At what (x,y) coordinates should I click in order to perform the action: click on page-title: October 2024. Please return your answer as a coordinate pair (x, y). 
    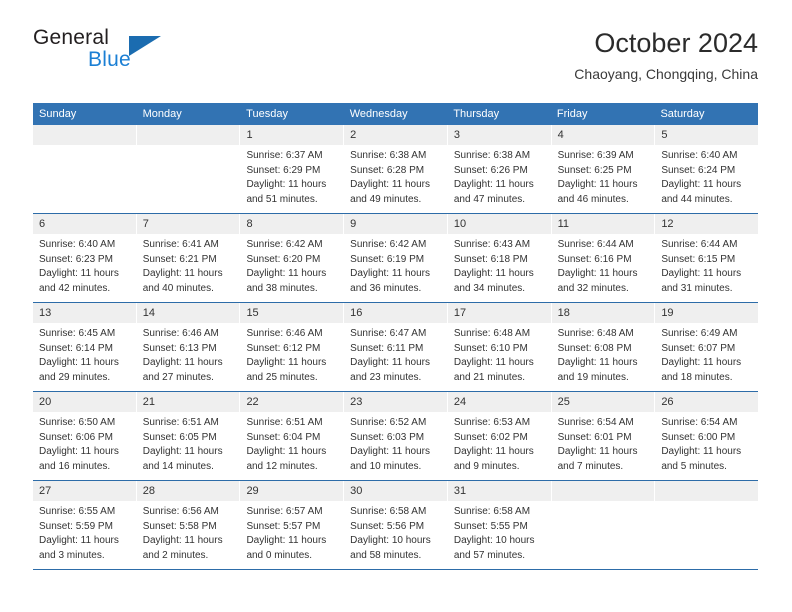
    Looking at the image, I should click on (676, 43).